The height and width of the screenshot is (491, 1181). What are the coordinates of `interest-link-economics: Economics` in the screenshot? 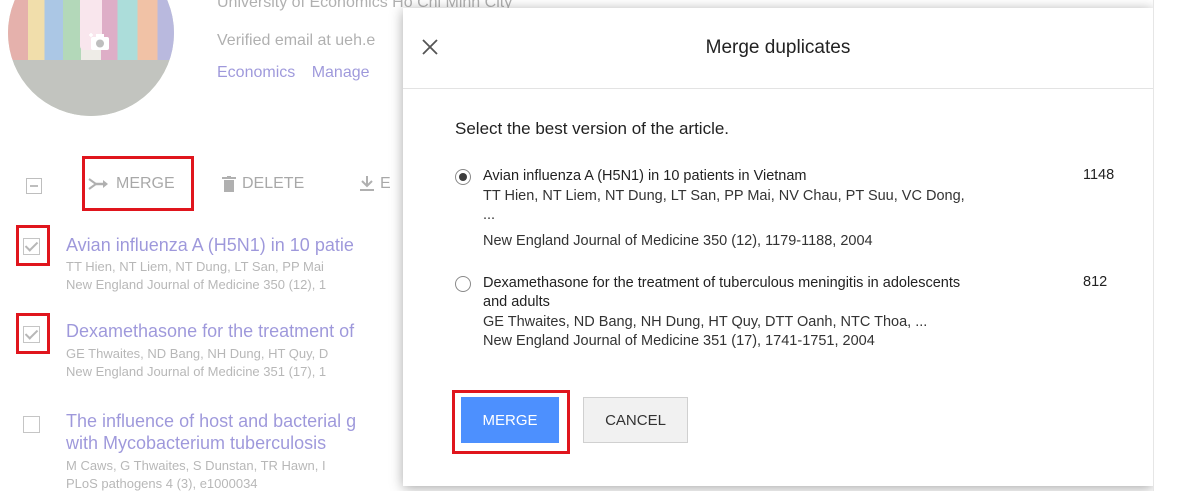 It's located at (256, 72).